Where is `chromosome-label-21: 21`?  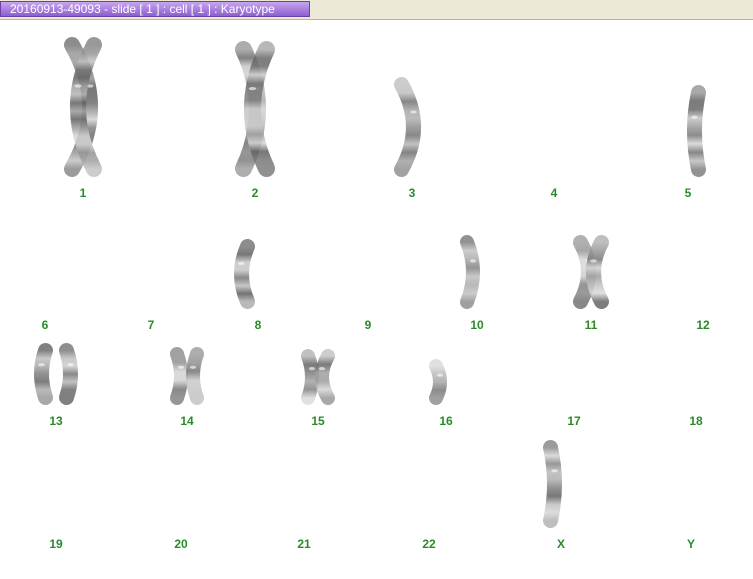 chromosome-label-21: 21 is located at coordinates (304, 544).